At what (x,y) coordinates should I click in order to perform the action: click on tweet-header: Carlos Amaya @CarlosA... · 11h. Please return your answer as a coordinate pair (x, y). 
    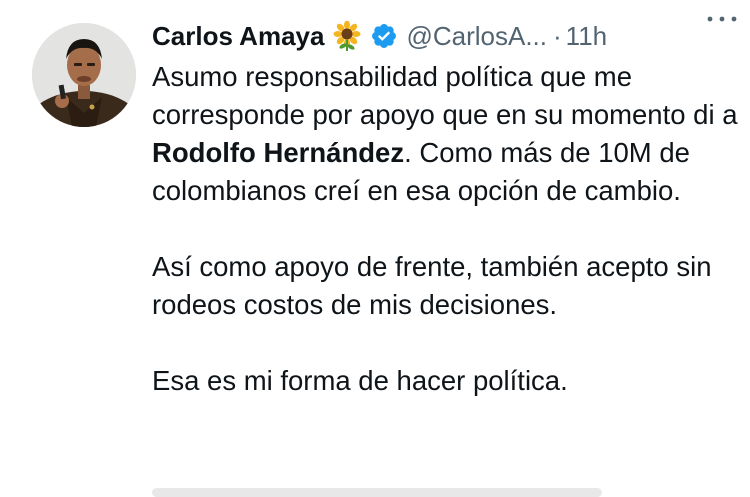
    Looking at the image, I should click on (447, 36).